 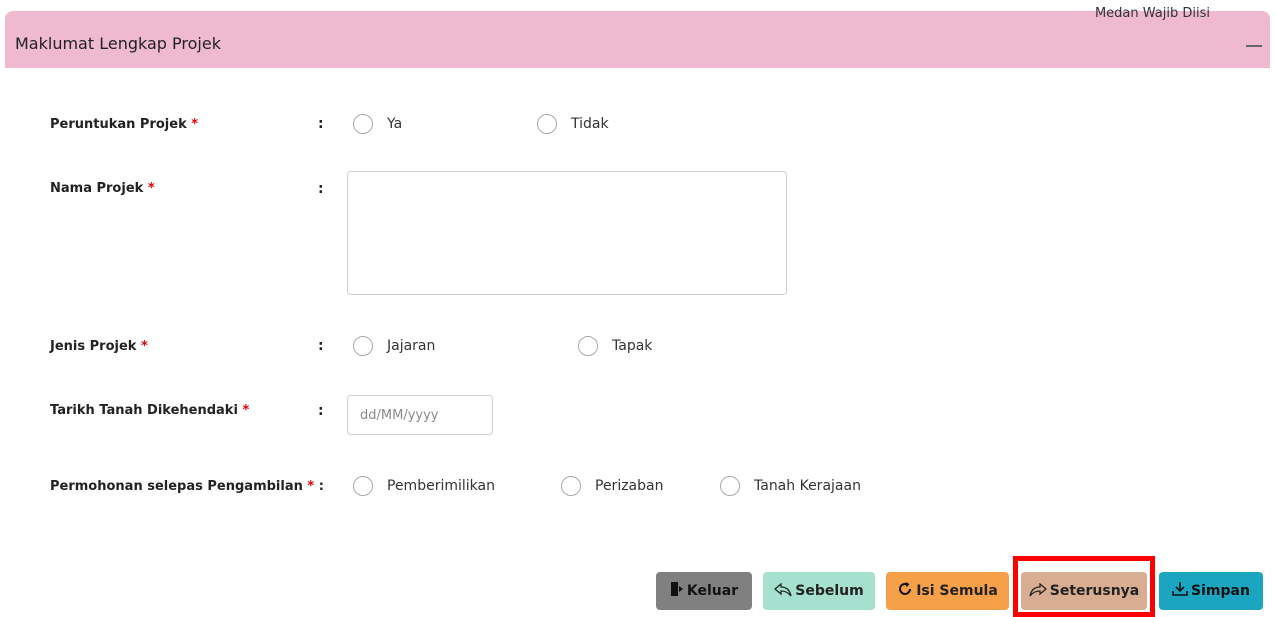 What do you see at coordinates (411, 346) in the screenshot?
I see `radio-label-jajaran: Jajaran` at bounding box center [411, 346].